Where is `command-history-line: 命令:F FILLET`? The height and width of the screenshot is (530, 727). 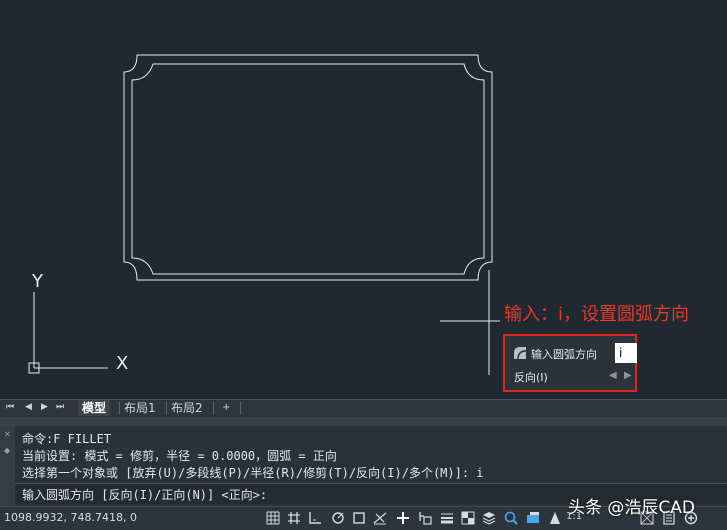
command-history-line: 命令:F FILLET is located at coordinates (67, 439).